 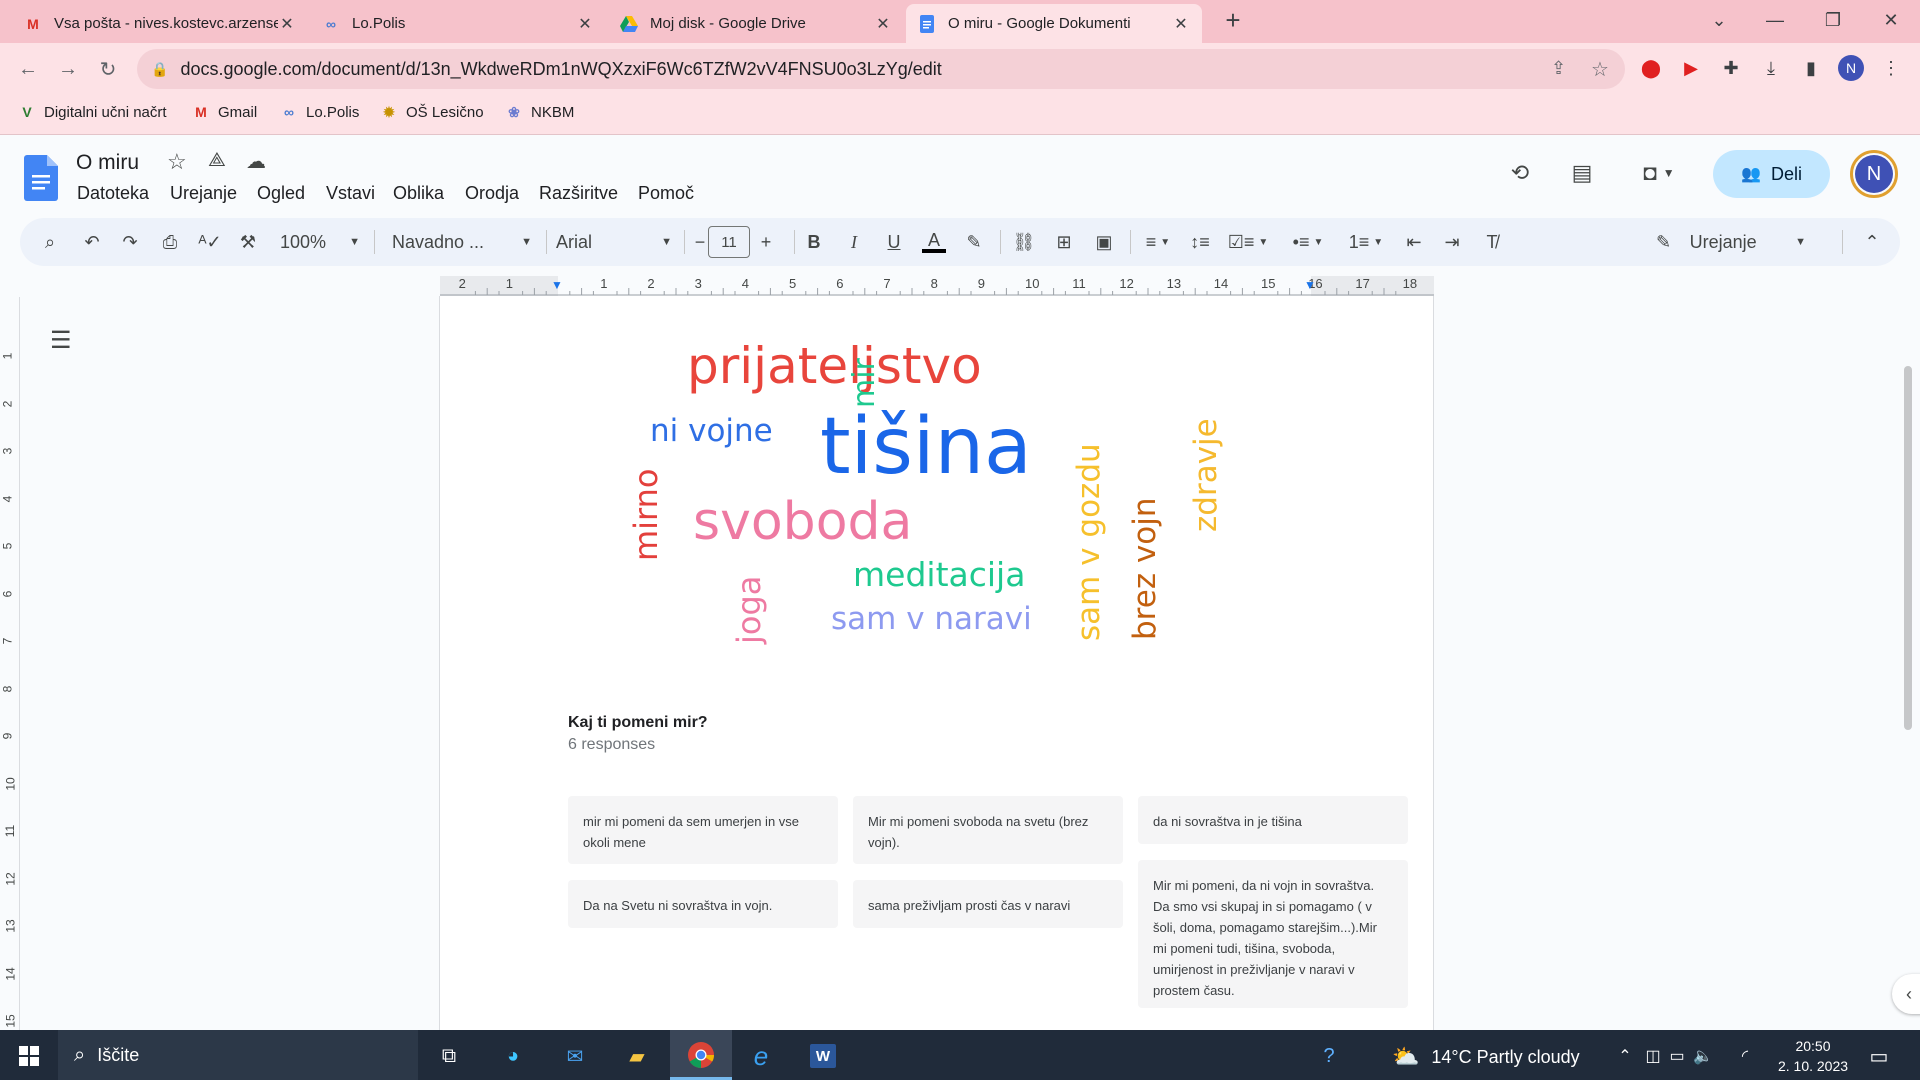 What do you see at coordinates (10, 663) in the screenshot?
I see `vertical-ruler: 1 2 3 4 5 6 7 8 9 10 11 12 13 14 15` at bounding box center [10, 663].